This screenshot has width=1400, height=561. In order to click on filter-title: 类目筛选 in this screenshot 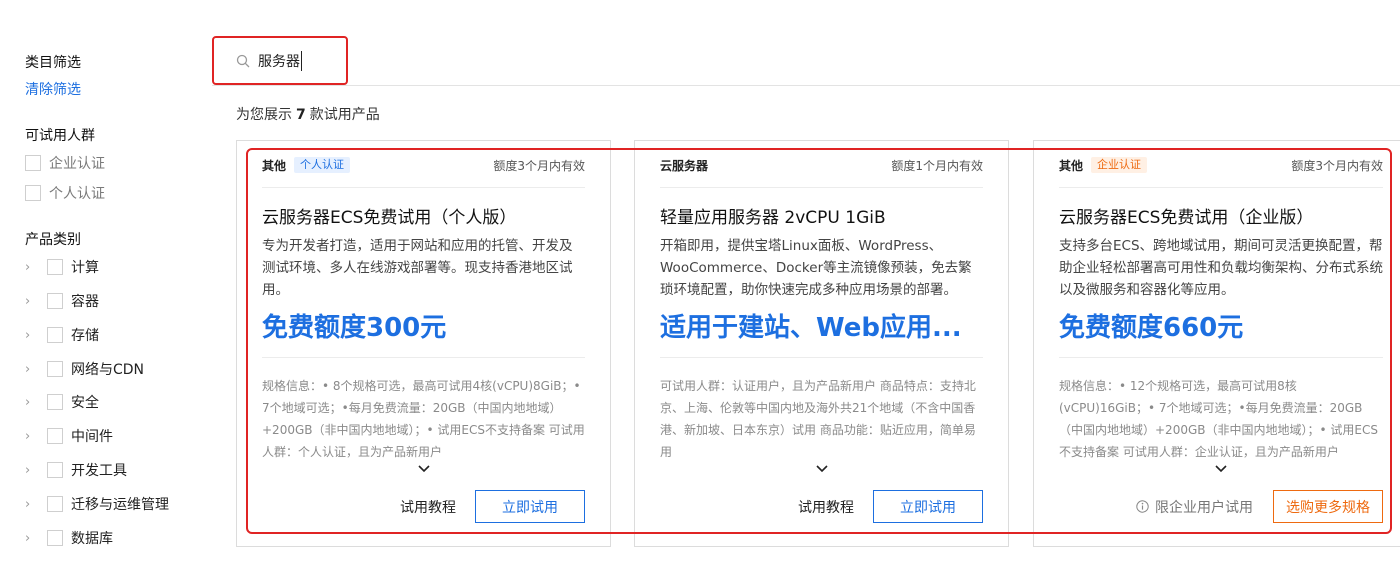, I will do `click(53, 63)`.